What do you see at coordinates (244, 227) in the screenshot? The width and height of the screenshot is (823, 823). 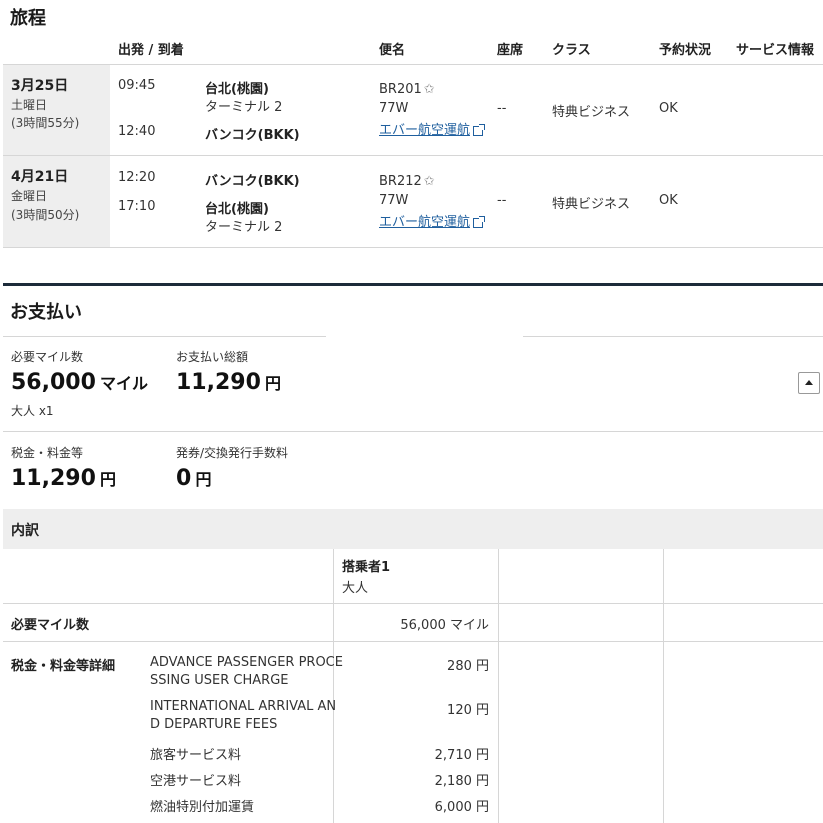 I see `arr-terminal: ターミナル 2` at bounding box center [244, 227].